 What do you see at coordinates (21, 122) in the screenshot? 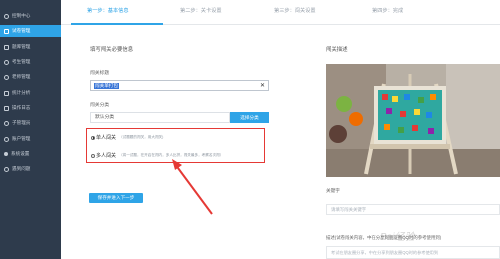
I see `sidebar-item-label: 子管理员` at bounding box center [21, 122].